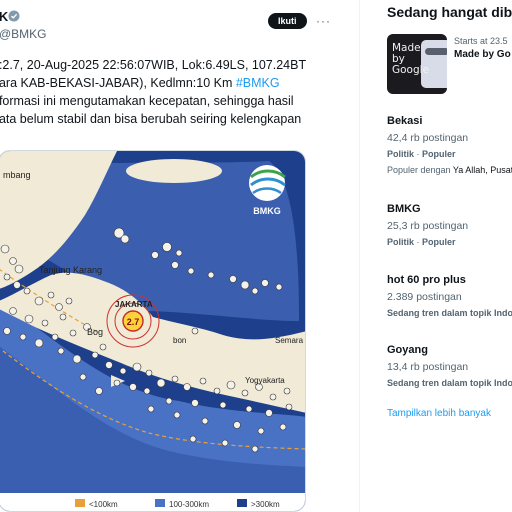 The image size is (512, 512). Describe the element at coordinates (428, 138) in the screenshot. I see `trend-post-count: 42,4 rb postingan` at that location.